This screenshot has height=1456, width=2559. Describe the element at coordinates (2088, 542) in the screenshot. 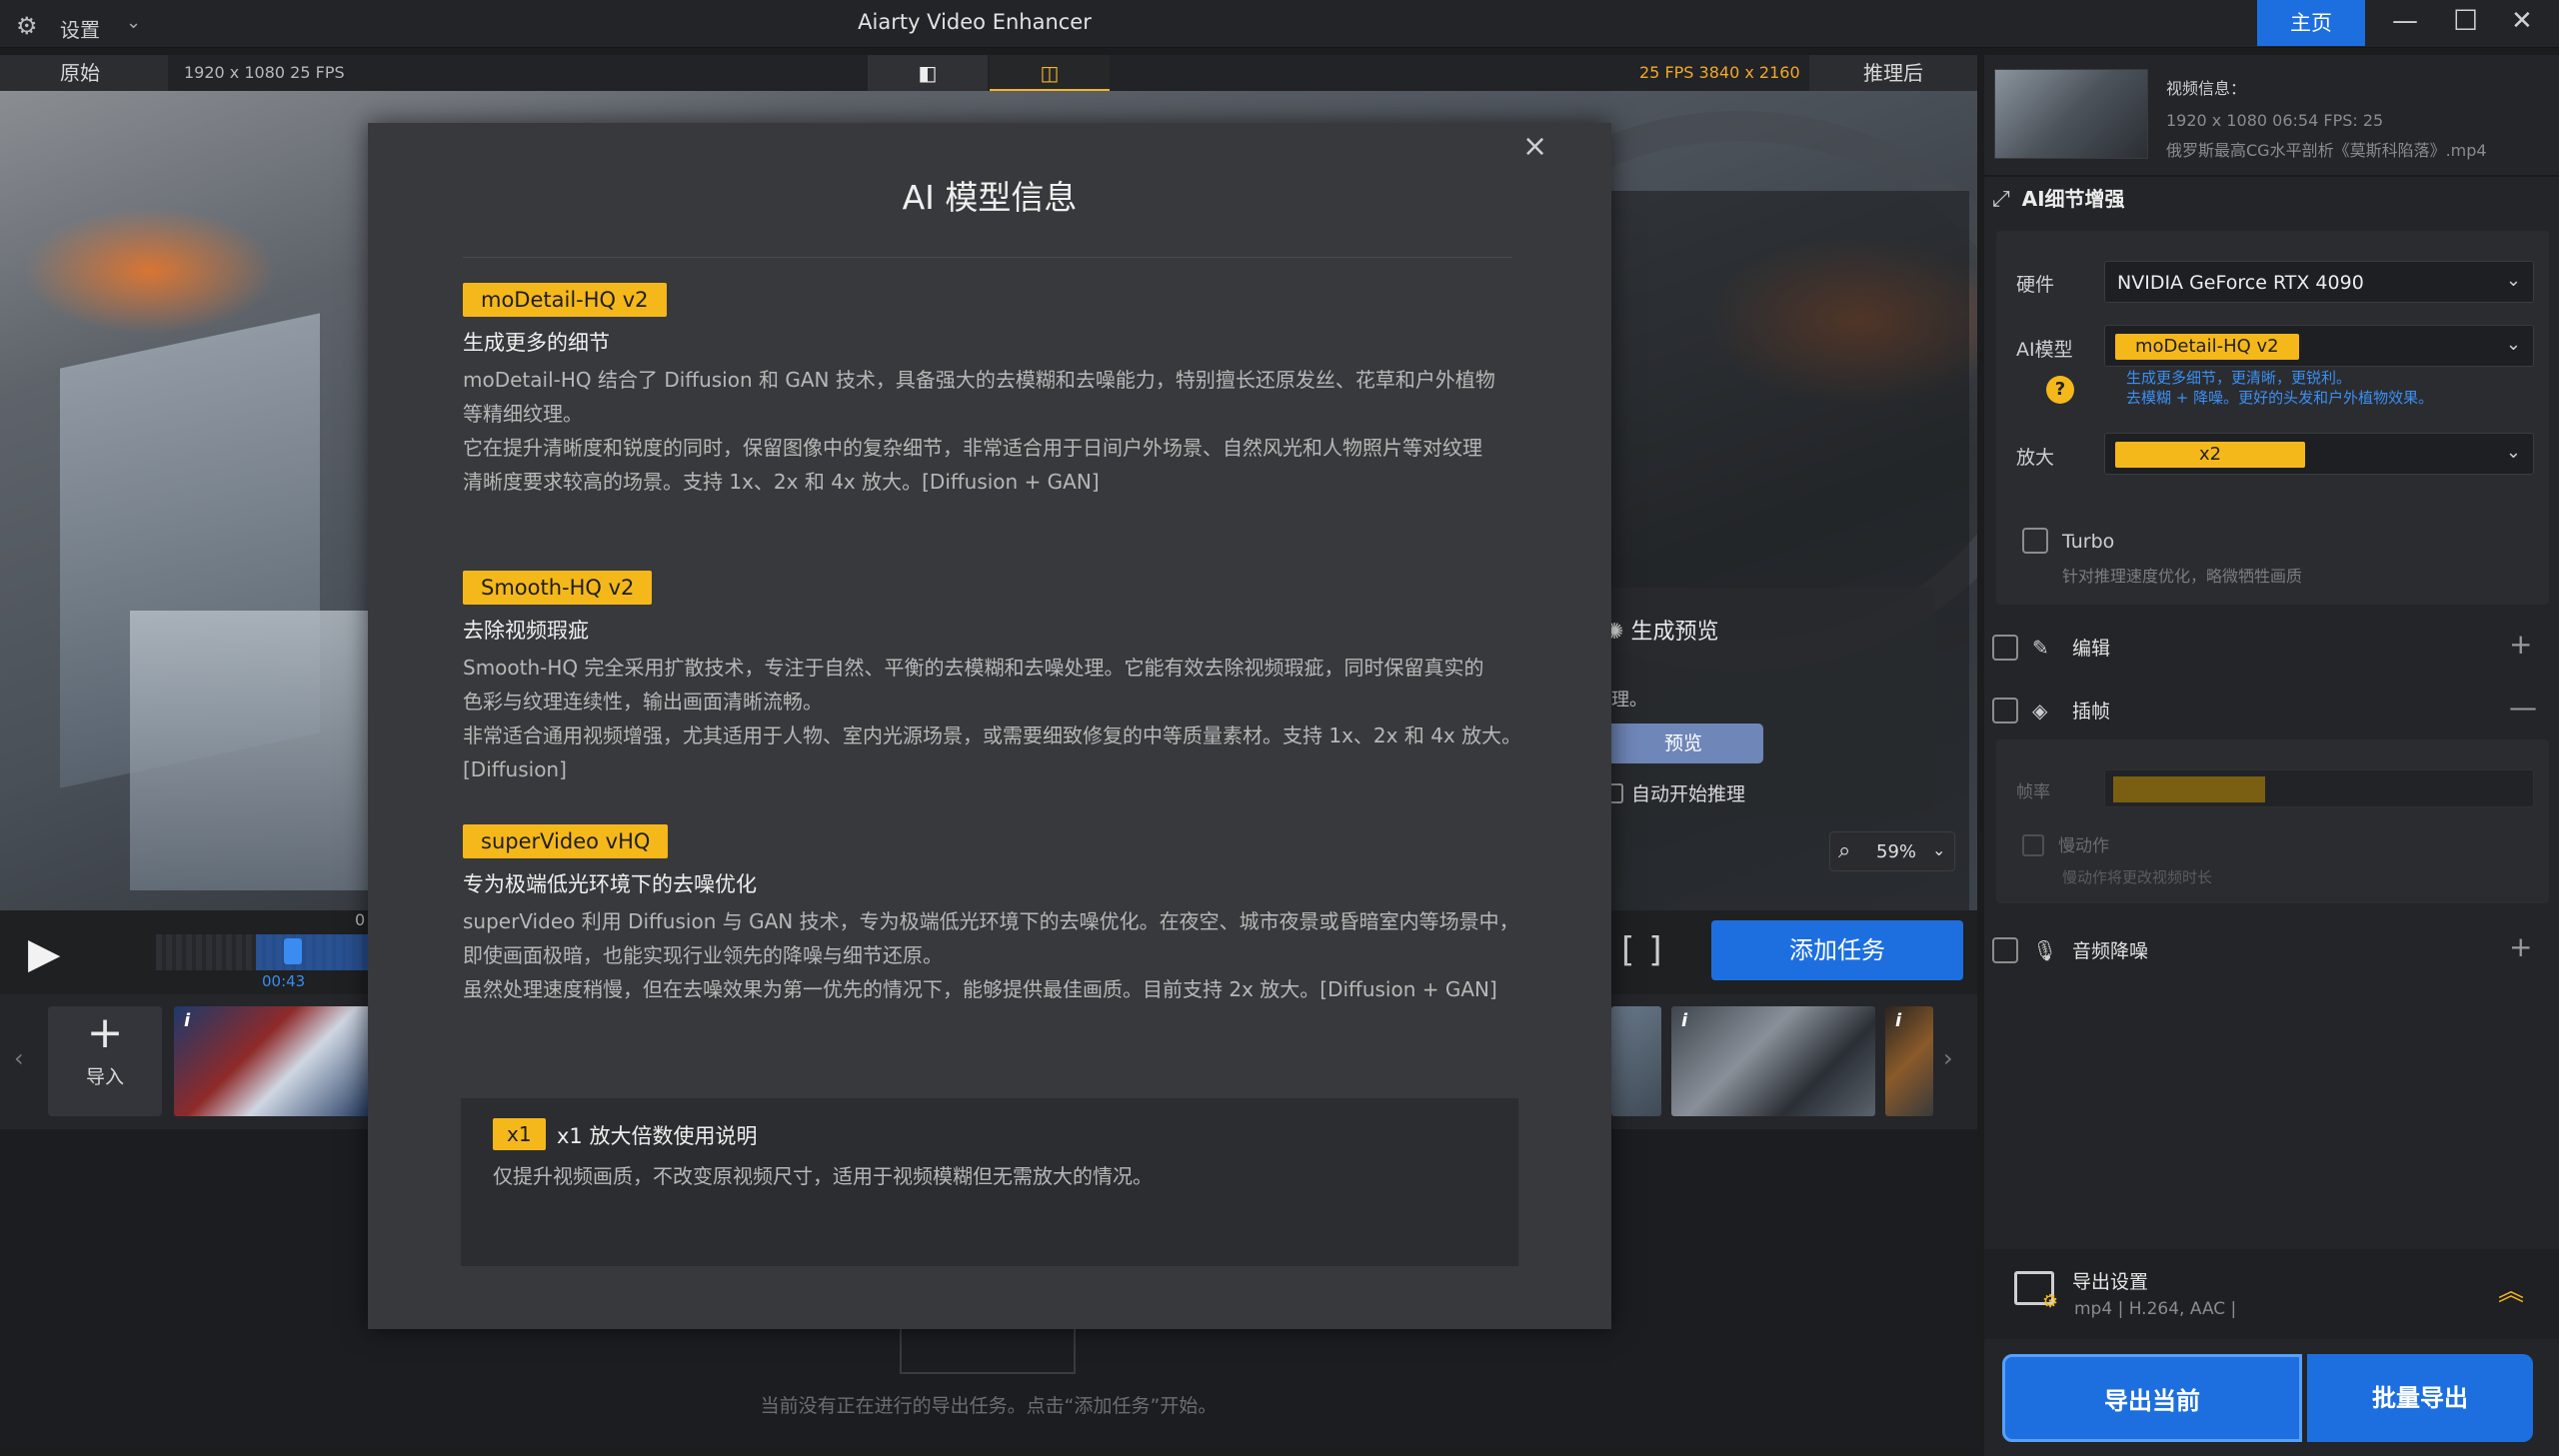

I see `turbo-label: Turbo` at that location.